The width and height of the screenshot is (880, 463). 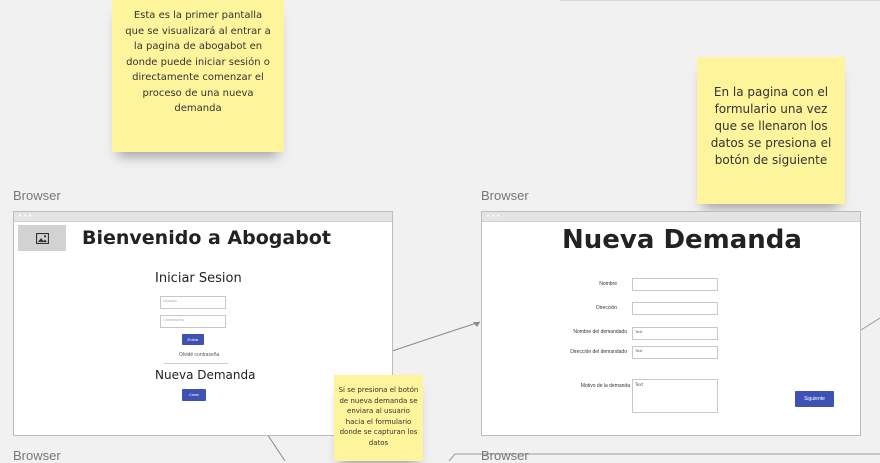 What do you see at coordinates (205, 375) in the screenshot?
I see `new-demand-heading: Nueva Demanda` at bounding box center [205, 375].